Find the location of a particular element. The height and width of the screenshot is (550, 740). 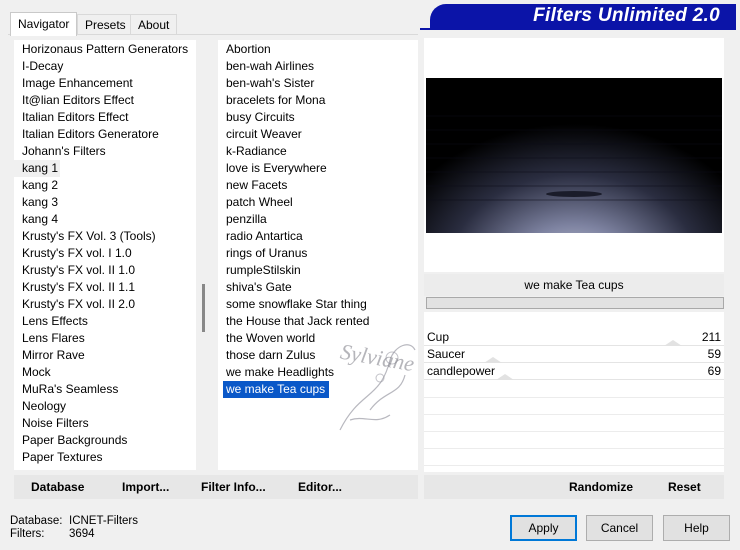

param-slider-row: candlepower 69 is located at coordinates (574, 371).